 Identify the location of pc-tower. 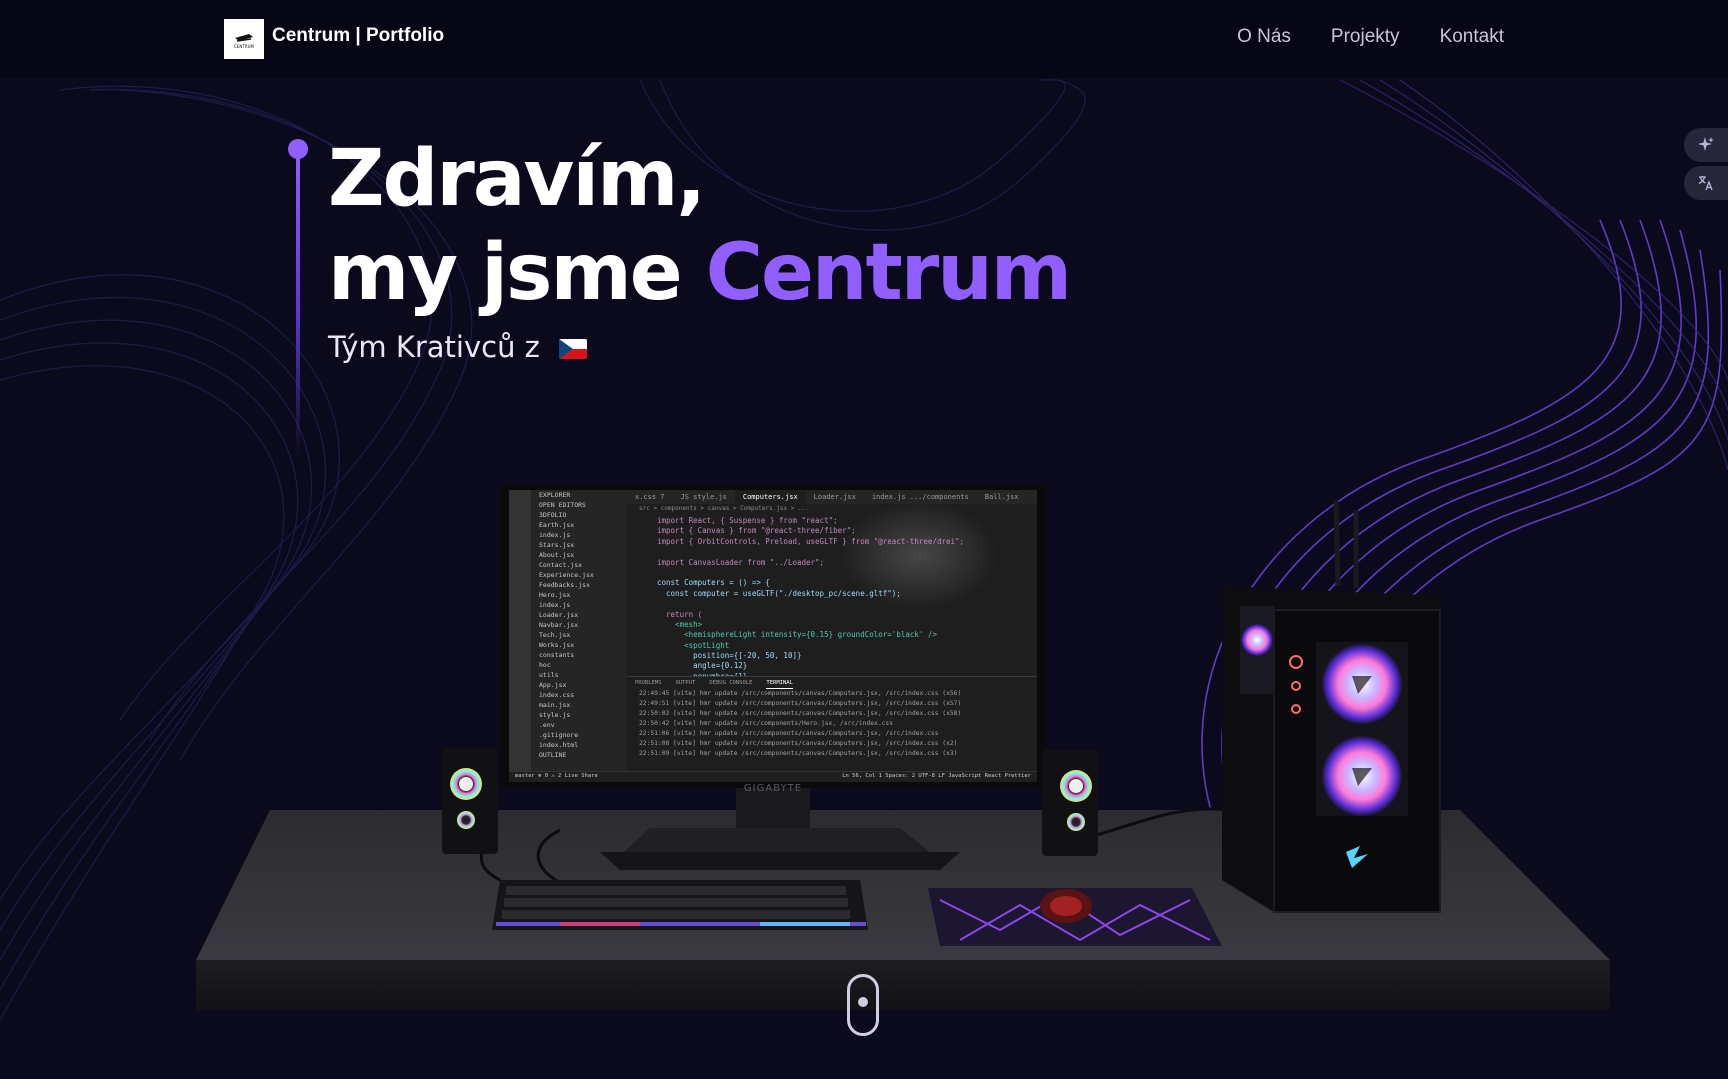
(1331, 706).